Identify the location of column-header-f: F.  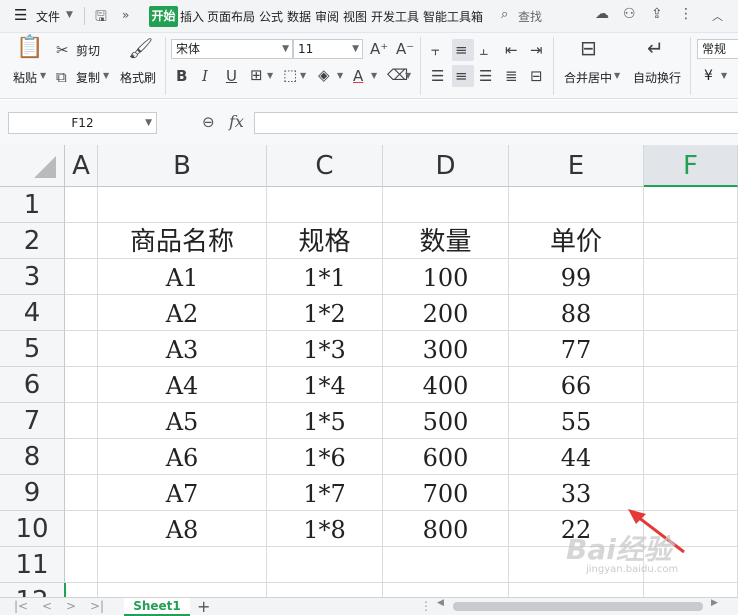
(691, 166).